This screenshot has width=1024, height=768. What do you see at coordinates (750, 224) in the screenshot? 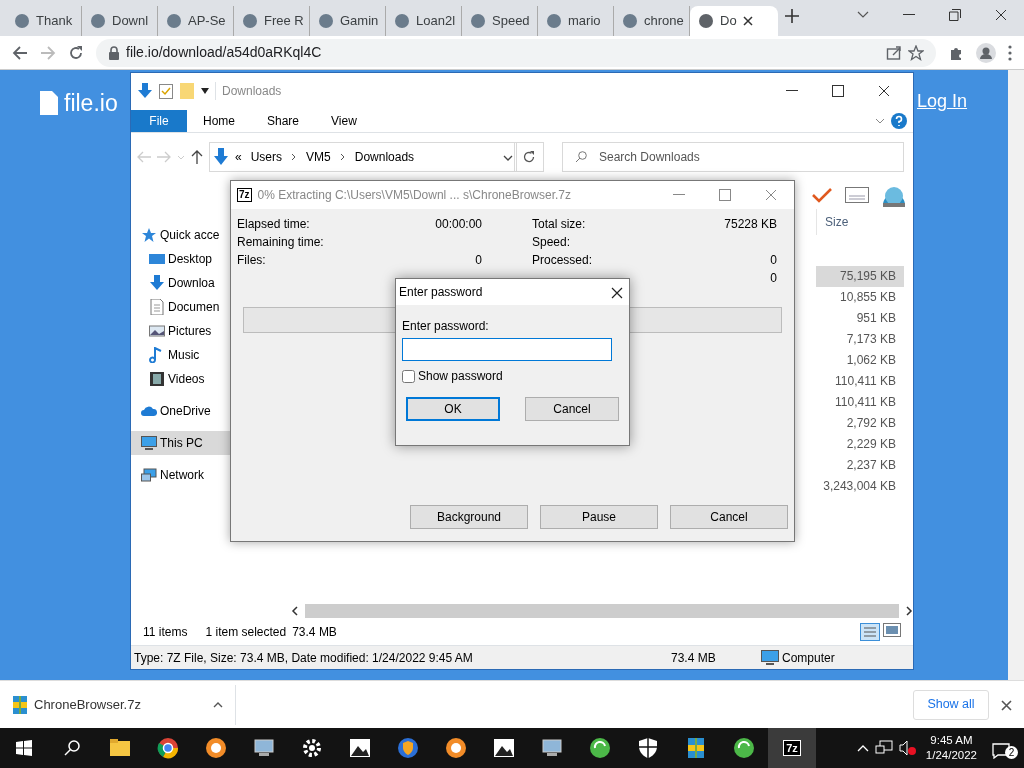
I see `stat-value: 75228 KB` at bounding box center [750, 224].